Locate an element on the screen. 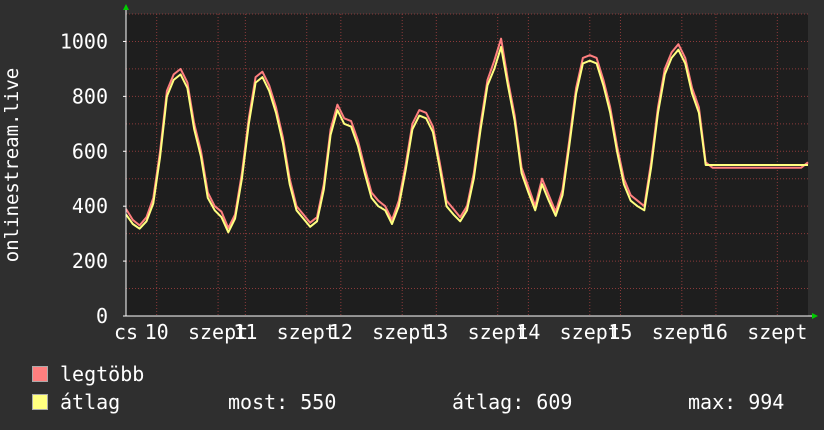 The width and height of the screenshot is (824, 430). y-tick-label: 1000 is located at coordinates (84, 41).